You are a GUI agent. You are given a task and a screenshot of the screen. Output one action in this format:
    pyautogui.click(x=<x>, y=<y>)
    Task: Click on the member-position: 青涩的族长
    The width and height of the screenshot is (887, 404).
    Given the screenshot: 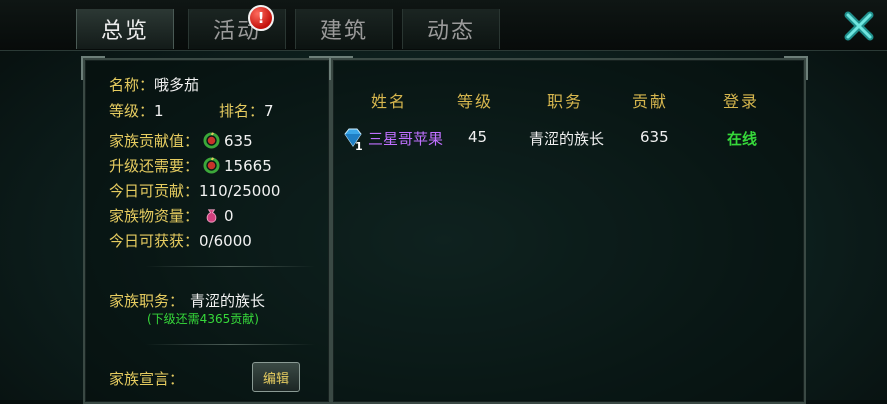 What is the action you would take?
    pyautogui.click(x=567, y=139)
    